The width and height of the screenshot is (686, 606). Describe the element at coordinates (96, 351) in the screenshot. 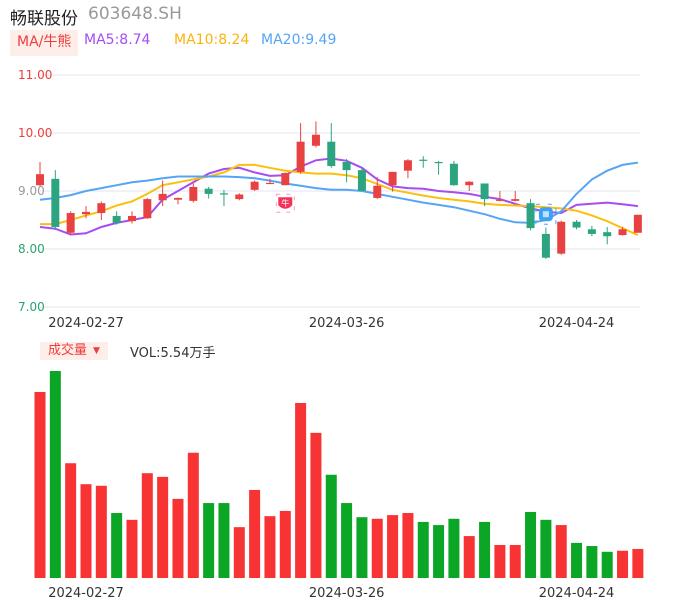

I see `caret-down-icon: ▼` at that location.